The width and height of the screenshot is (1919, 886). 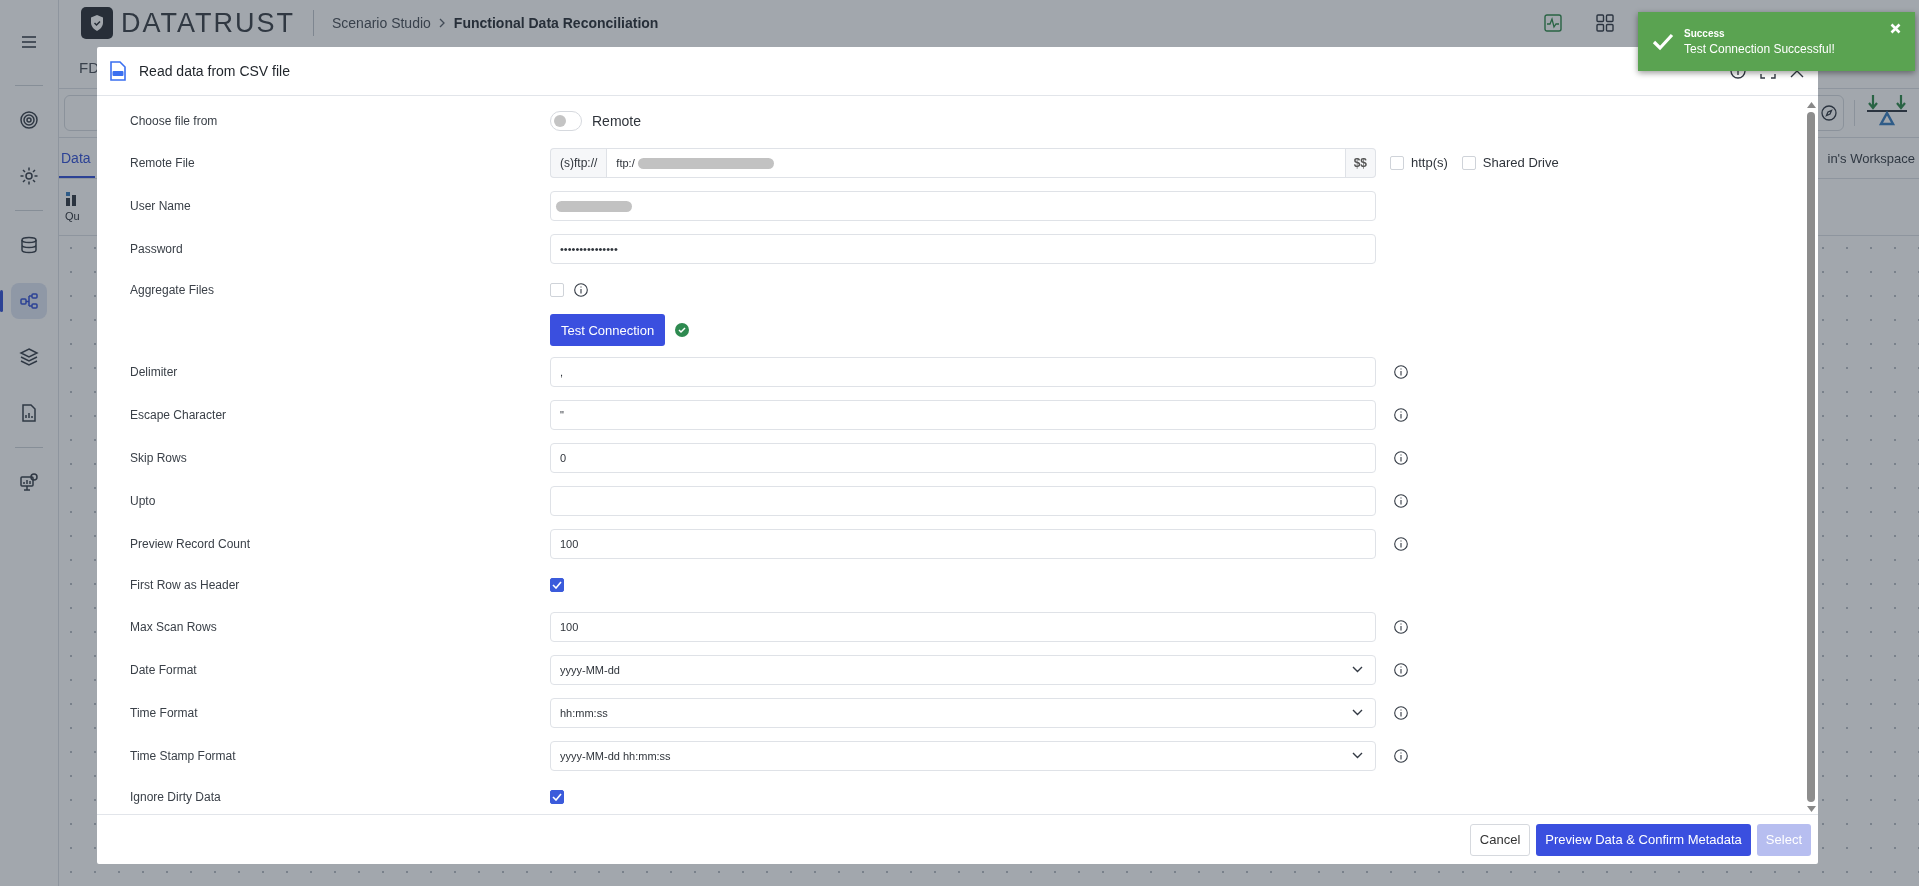 What do you see at coordinates (963, 414) in the screenshot?
I see `text-field: "` at bounding box center [963, 414].